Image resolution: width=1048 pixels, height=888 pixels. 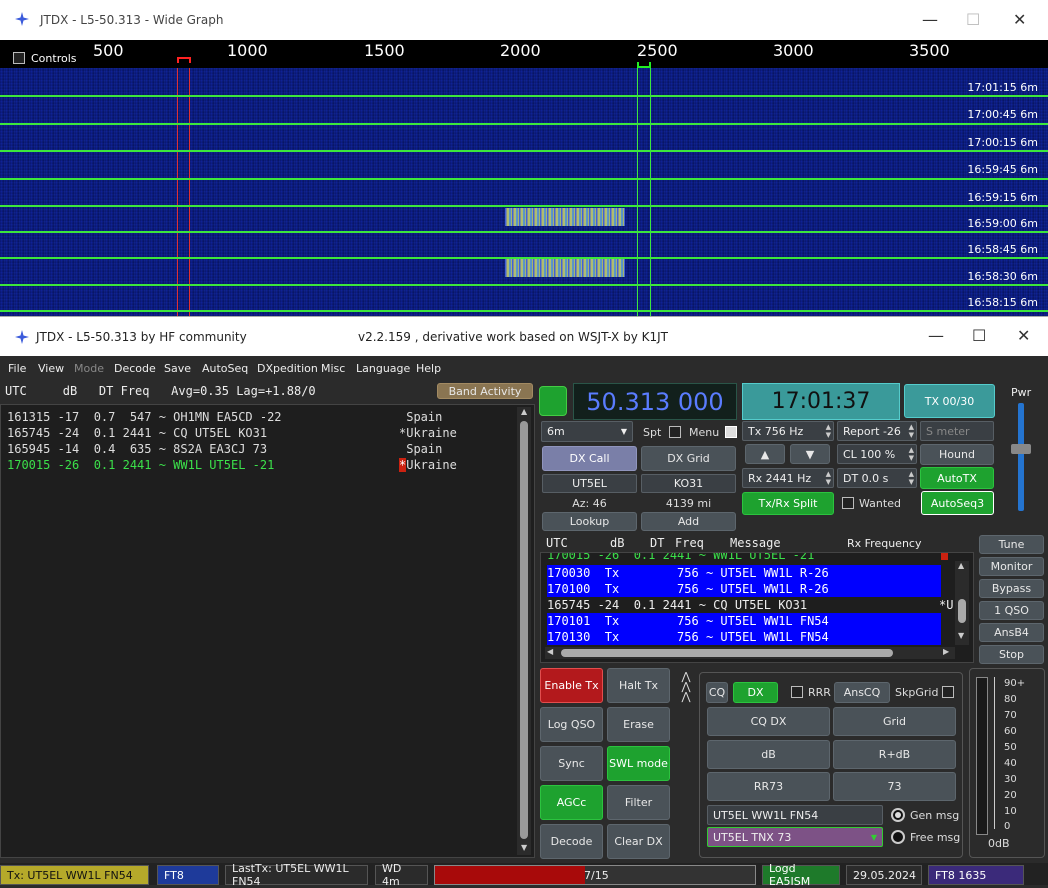 What do you see at coordinates (1011, 632) in the screenshot?
I see `ansb4-button: AnsB4` at bounding box center [1011, 632].